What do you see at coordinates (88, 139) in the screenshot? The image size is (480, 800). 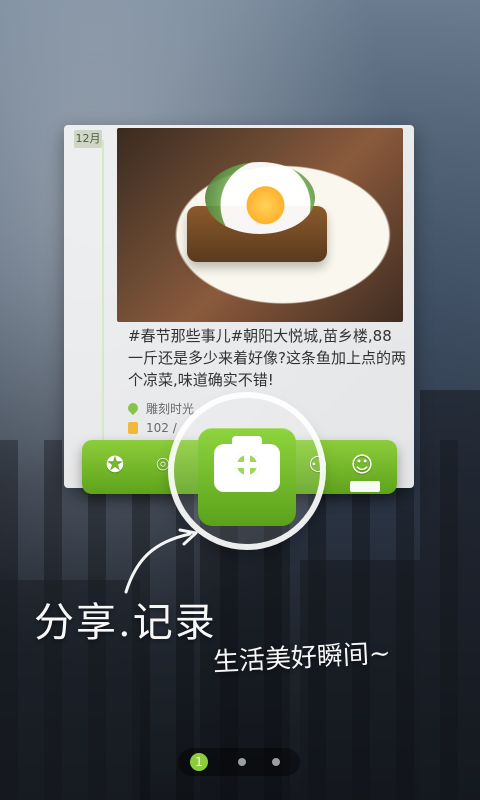 I see `date-chip: 12月` at bounding box center [88, 139].